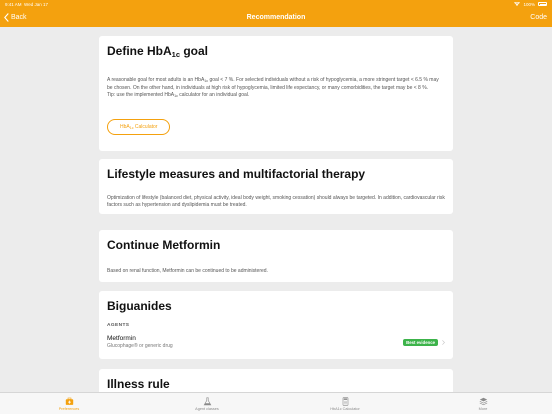  Describe the element at coordinates (140, 346) in the screenshot. I see `drug-subtitle: Glucophage® or generic drug` at that location.